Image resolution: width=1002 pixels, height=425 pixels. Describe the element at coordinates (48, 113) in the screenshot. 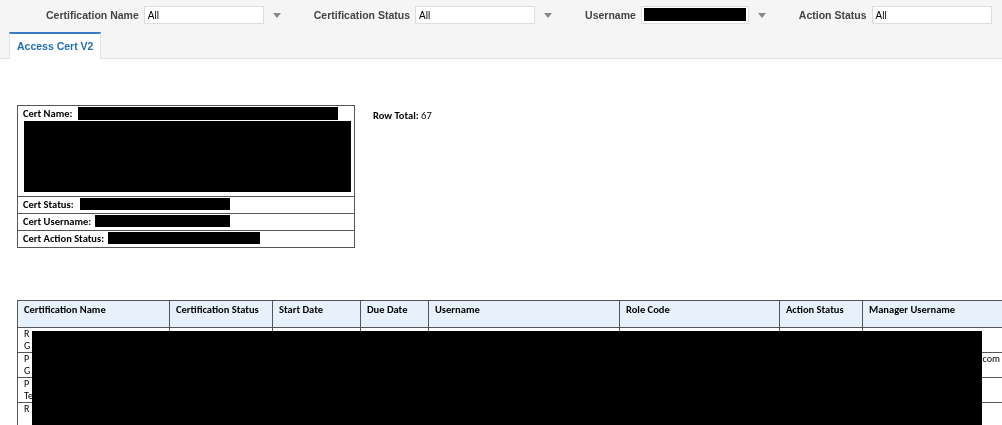

I see `summary-label: Cert Name:` at that location.